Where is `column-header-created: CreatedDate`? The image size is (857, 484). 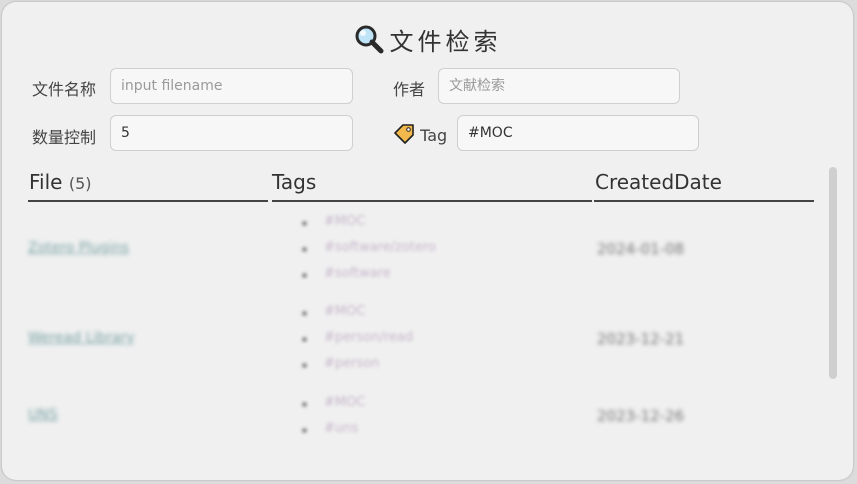 column-header-created: CreatedDate is located at coordinates (658, 182).